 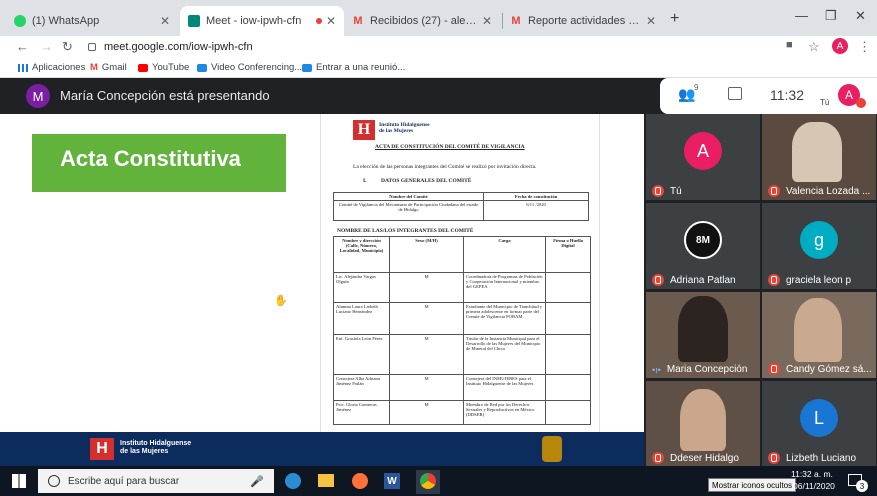 I want to click on file-explorer-icon, so click(x=326, y=480).